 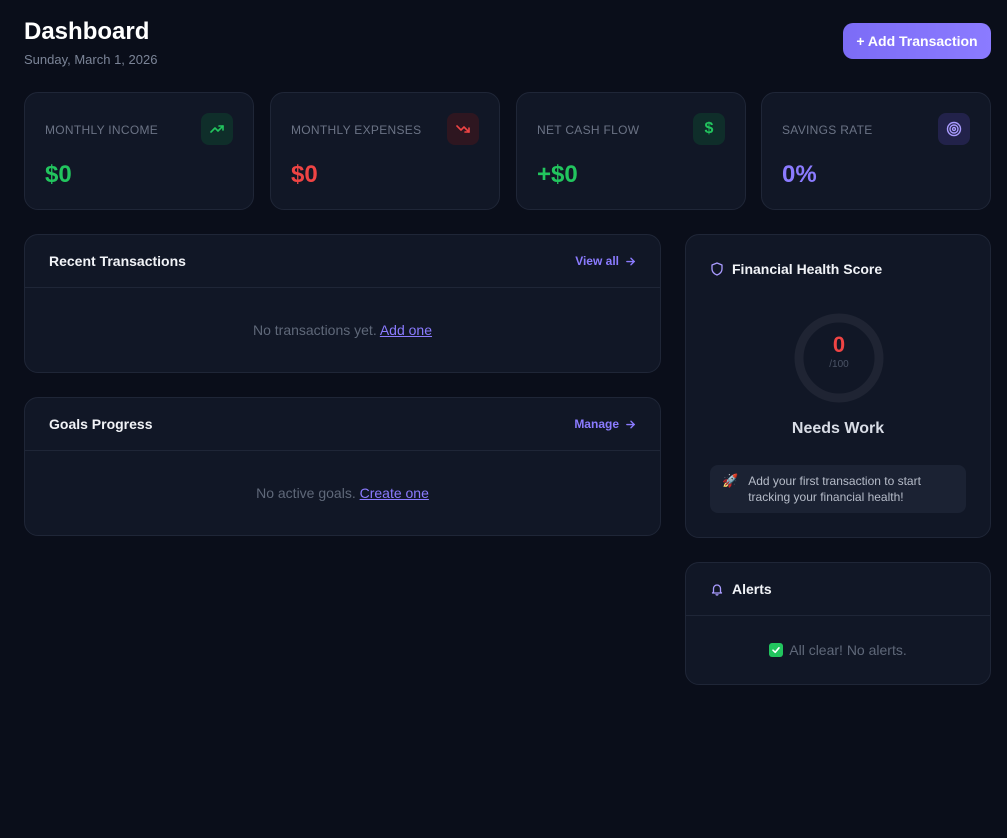 What do you see at coordinates (717, 590) in the screenshot?
I see `bell-icon` at bounding box center [717, 590].